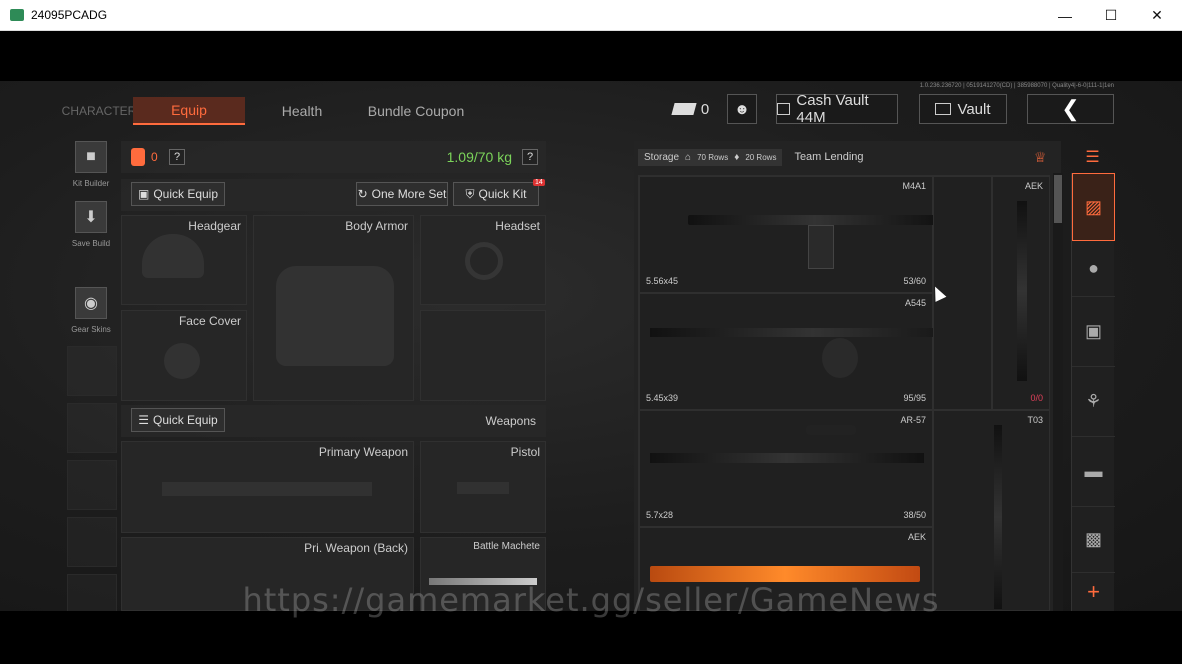 This screenshot has width=1182, height=664. I want to click on primary-weapon-slot: Primary Weapon, so click(267, 487).